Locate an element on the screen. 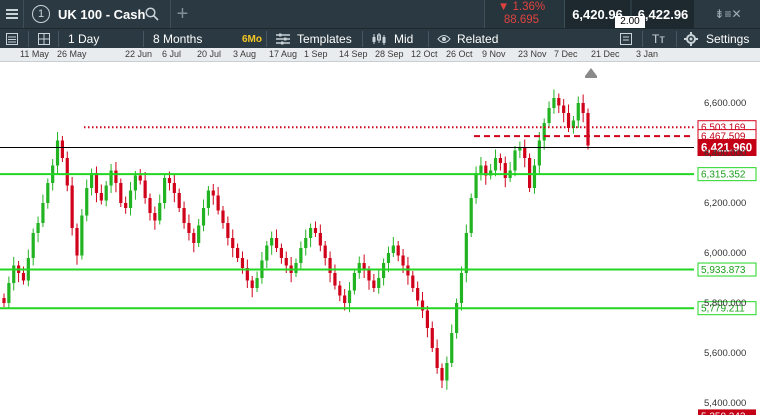 This screenshot has width=760, height=420. related-icon is located at coordinates (444, 39).